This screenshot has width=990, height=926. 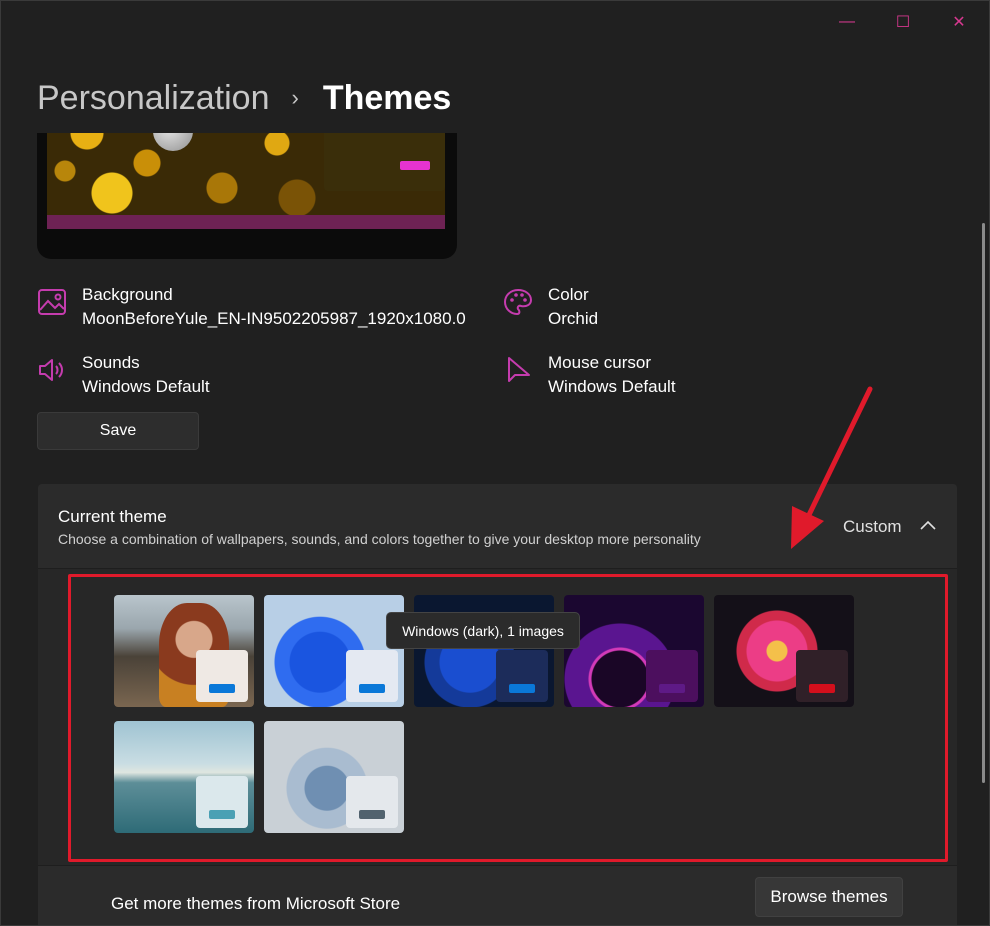 What do you see at coordinates (246, 222) in the screenshot?
I see `preview-taskbar` at bounding box center [246, 222].